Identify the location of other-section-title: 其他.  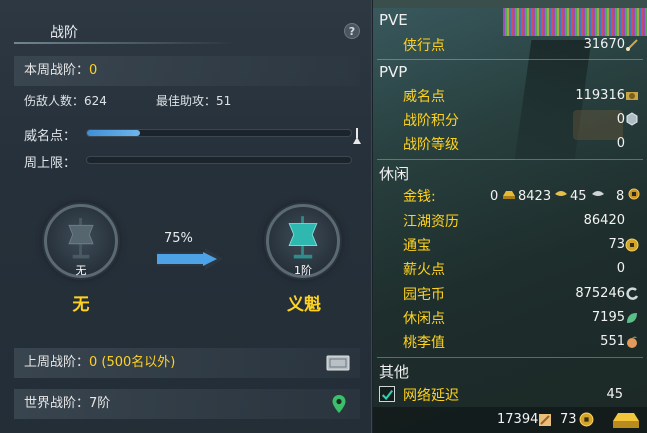
(394, 372).